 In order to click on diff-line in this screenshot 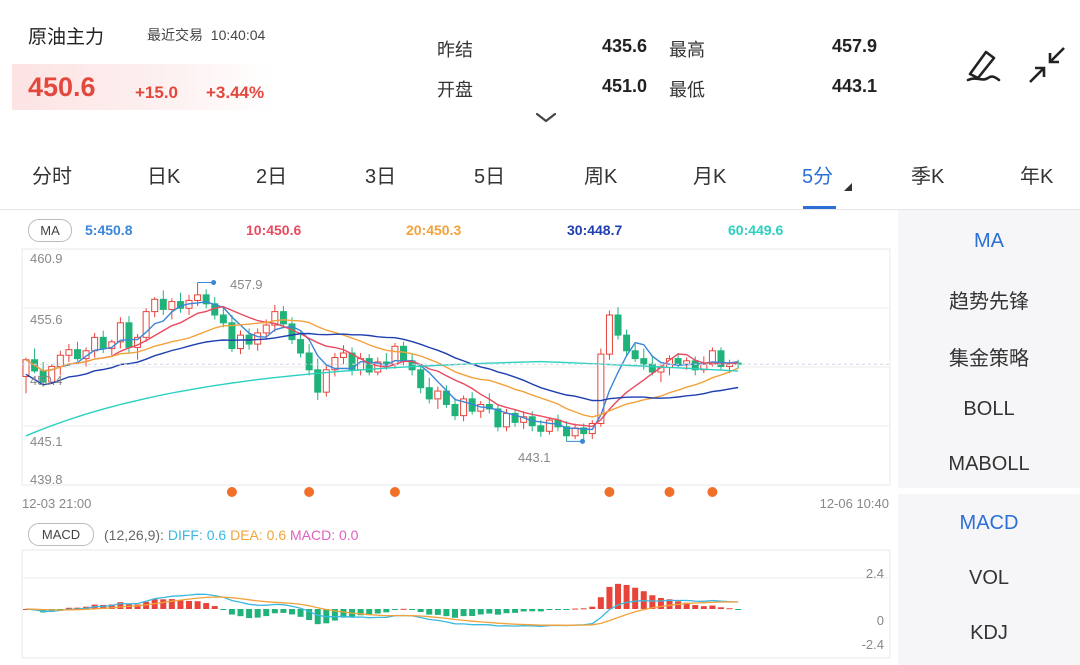, I will do `click(382, 610)`.